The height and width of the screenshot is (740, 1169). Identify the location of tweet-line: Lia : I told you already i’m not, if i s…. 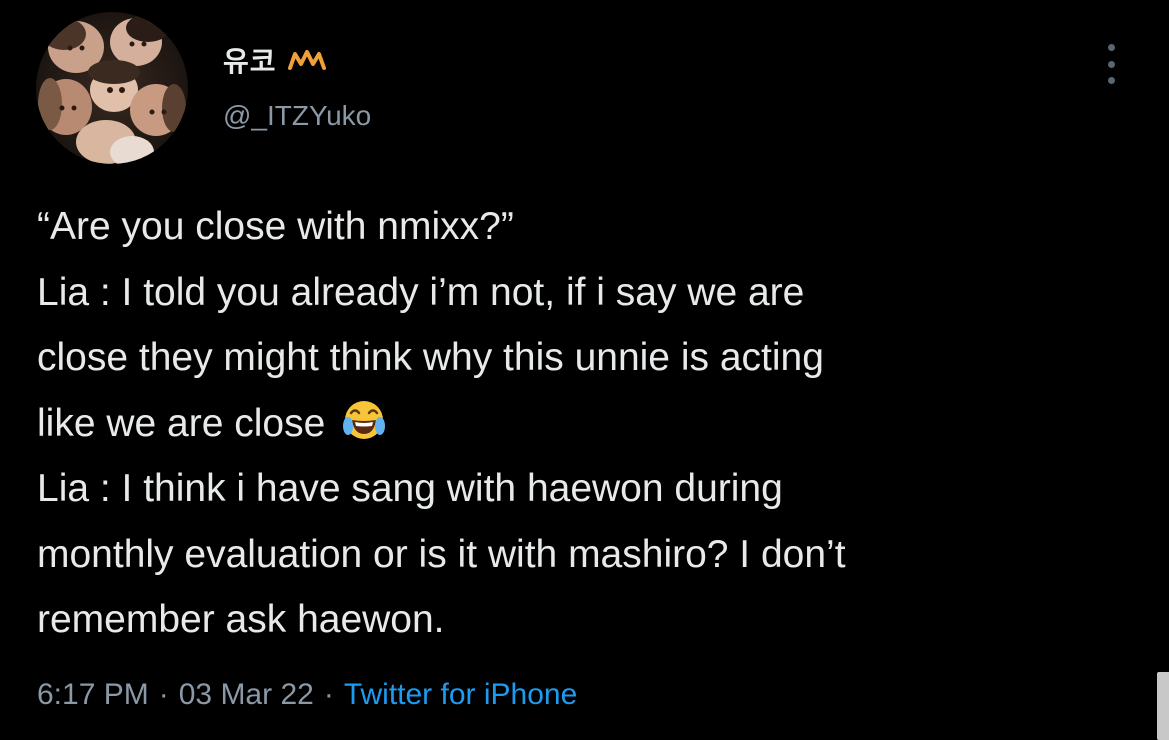
(421, 292).